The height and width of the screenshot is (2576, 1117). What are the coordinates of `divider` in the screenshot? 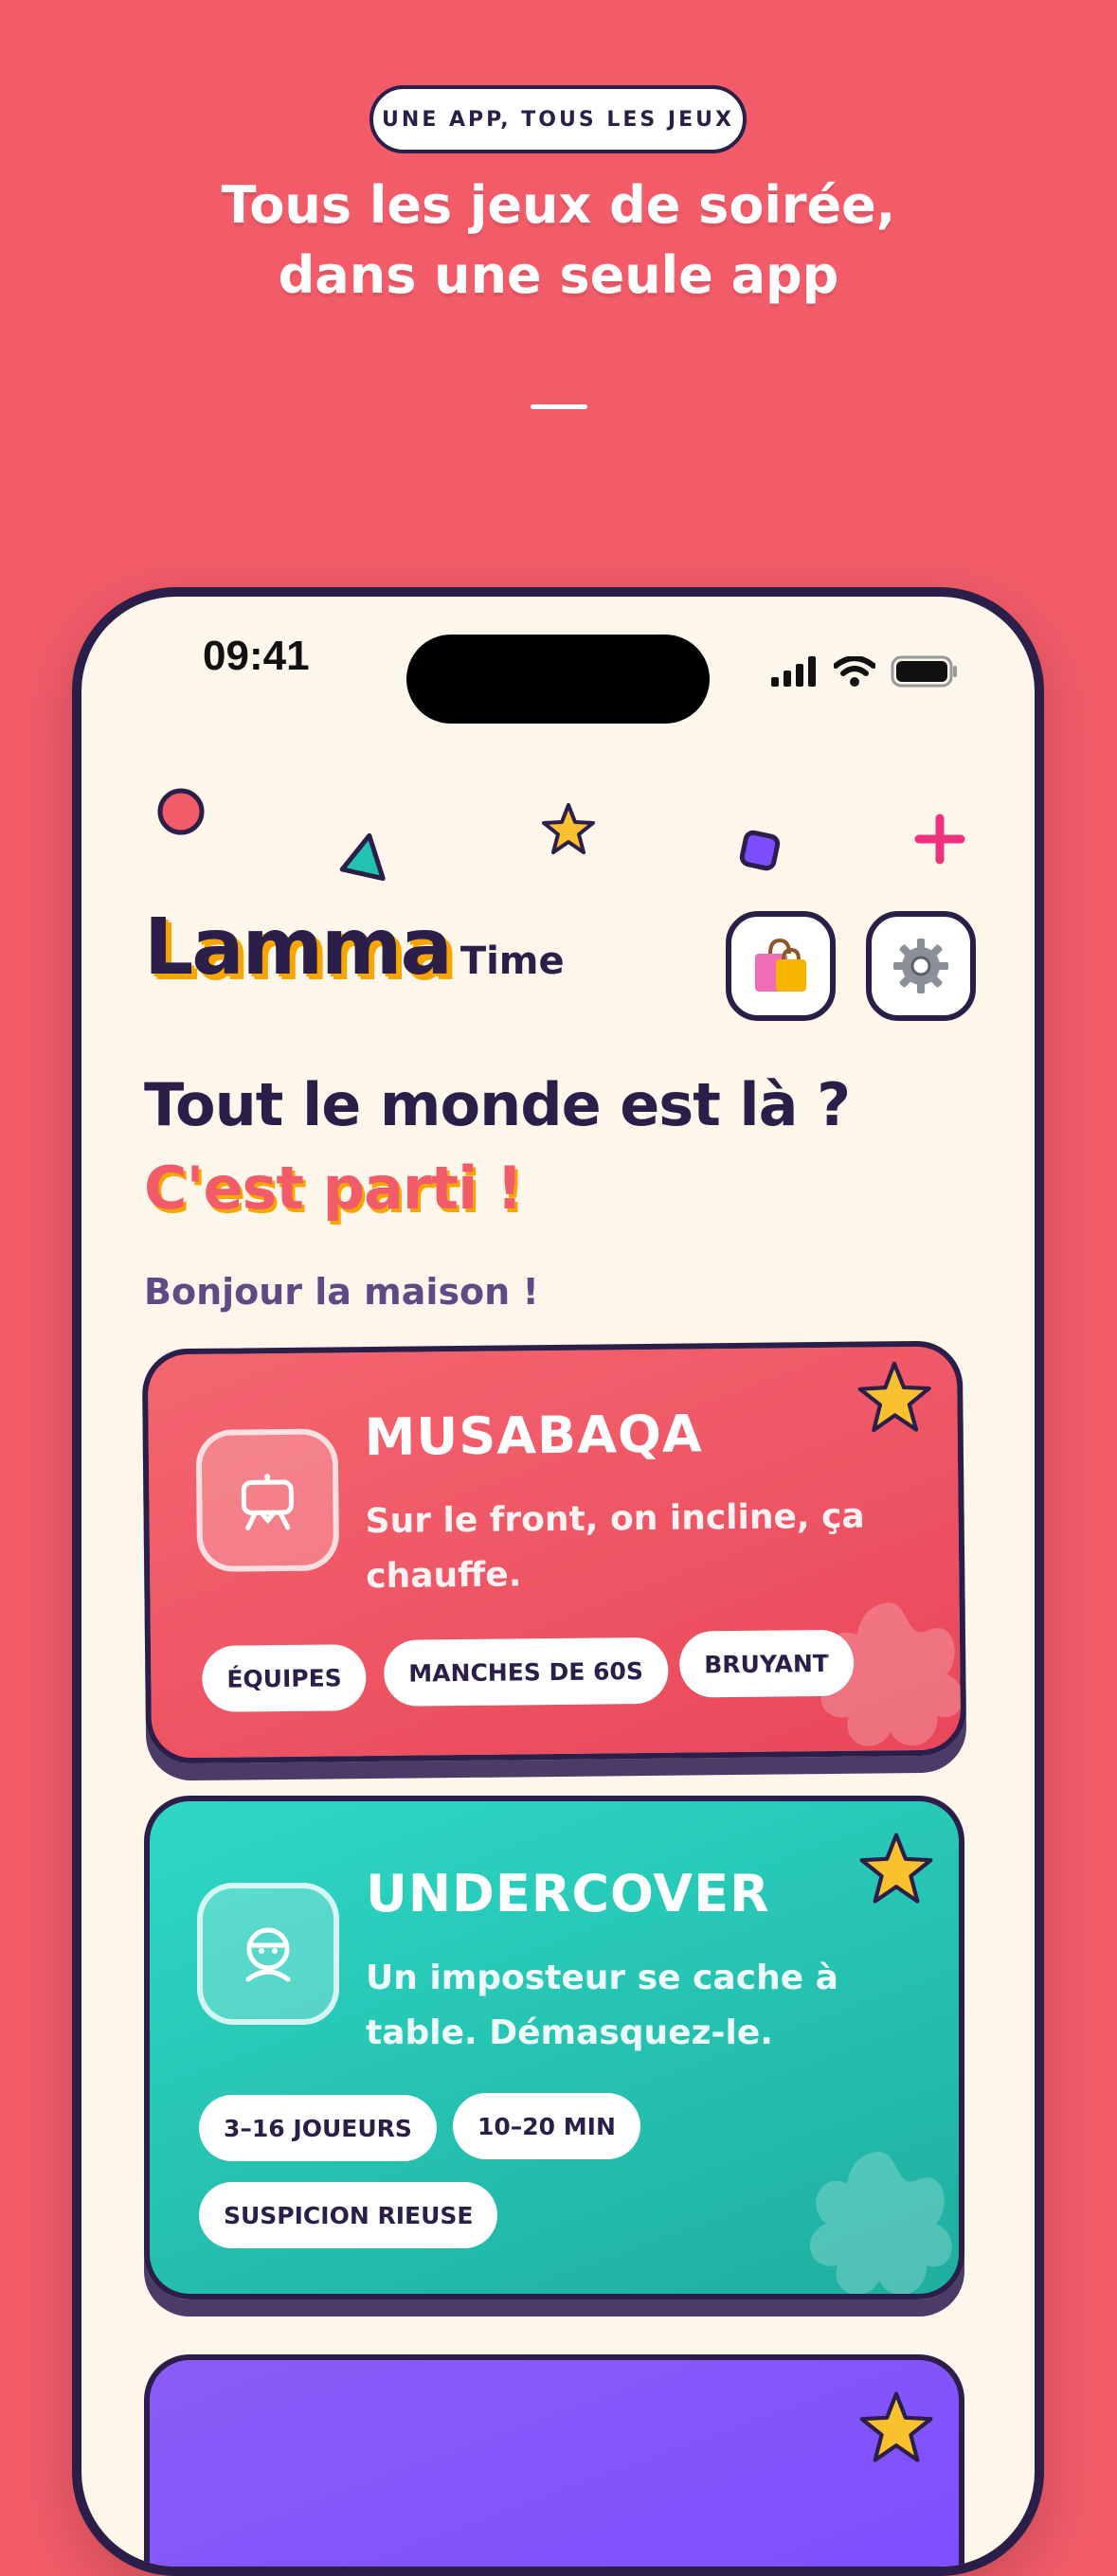 It's located at (559, 406).